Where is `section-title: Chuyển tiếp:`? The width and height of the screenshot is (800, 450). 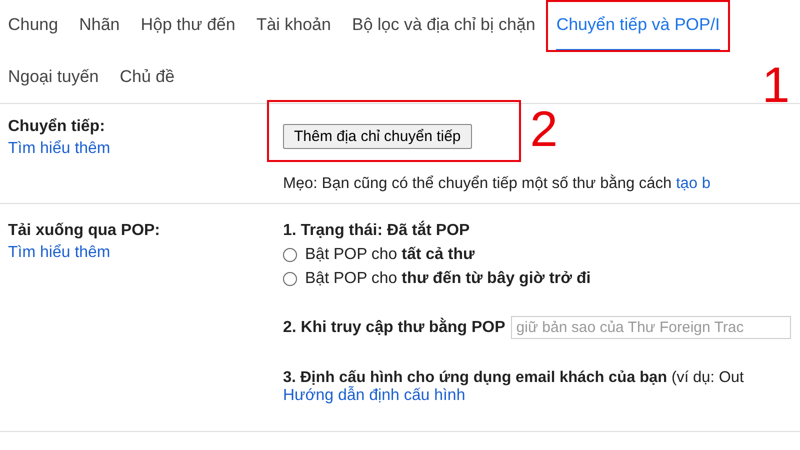 section-title: Chuyển tiếp: is located at coordinates (57, 127).